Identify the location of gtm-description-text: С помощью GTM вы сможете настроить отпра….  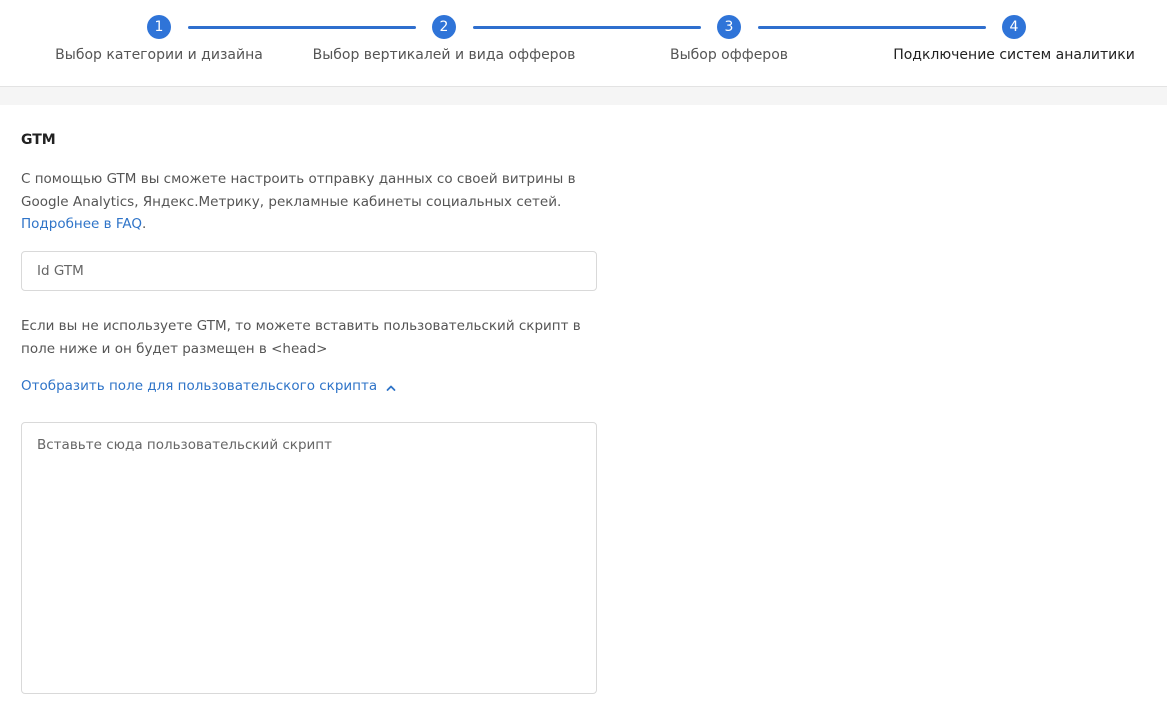
(298, 190).